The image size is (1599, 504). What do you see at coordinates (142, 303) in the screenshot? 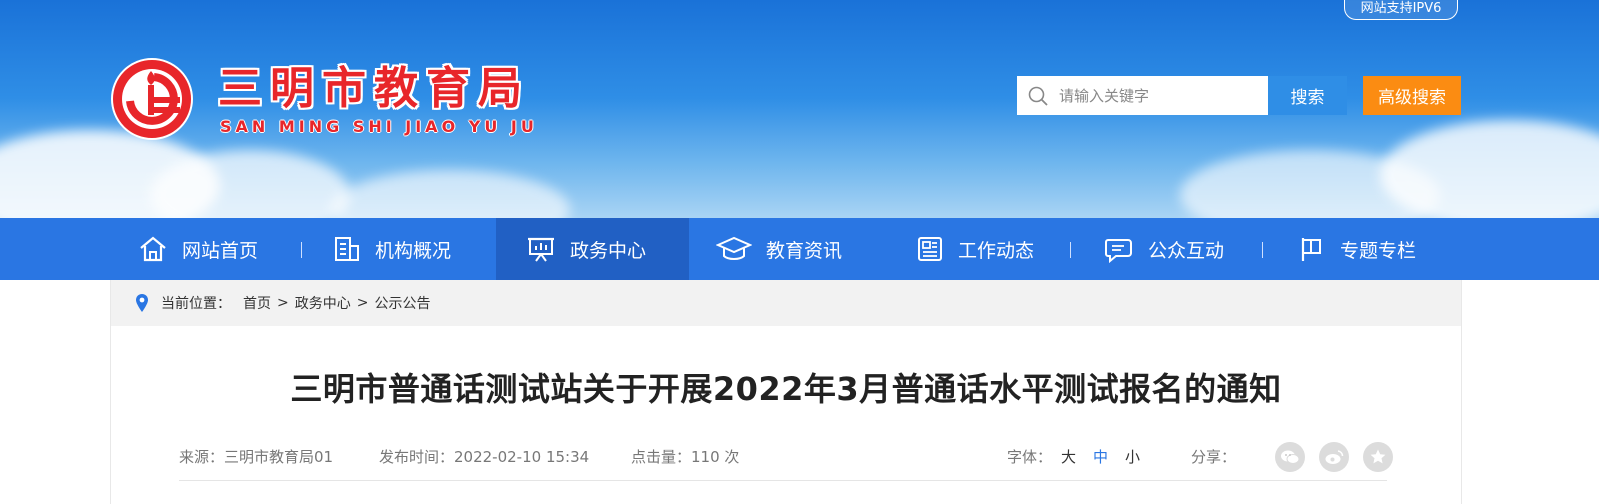
I see `location-pin-icon` at bounding box center [142, 303].